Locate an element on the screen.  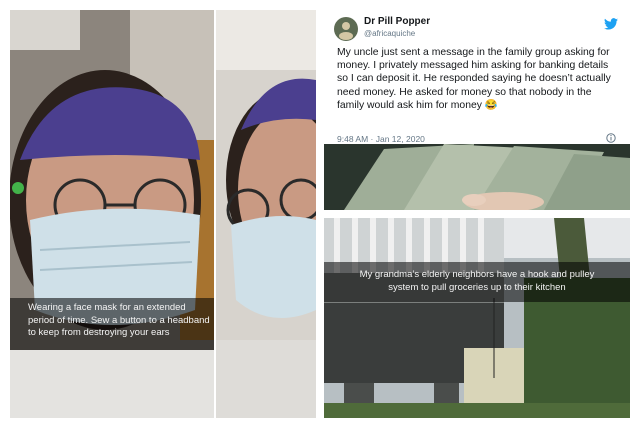
info-icon is located at coordinates (611, 138).